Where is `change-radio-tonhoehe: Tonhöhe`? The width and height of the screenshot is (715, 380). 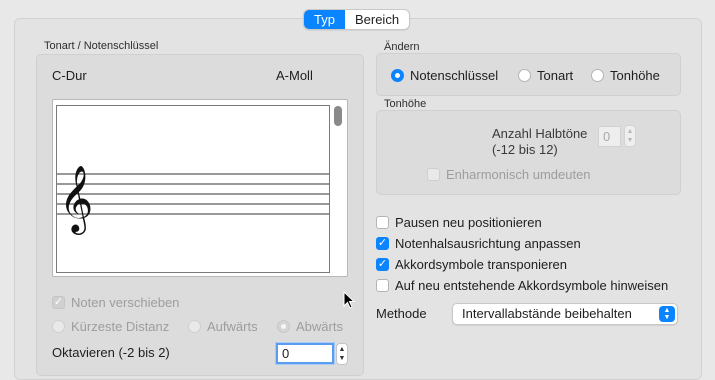
change-radio-tonhoehe: Tonhöhe is located at coordinates (625, 75).